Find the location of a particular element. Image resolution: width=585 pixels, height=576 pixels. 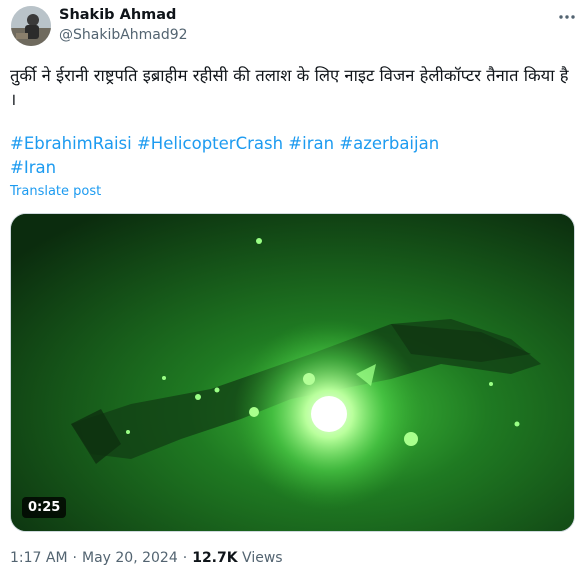

tweet-metadata: 1:17 AM · May 20, 2024 · 12.7K Views is located at coordinates (146, 558).